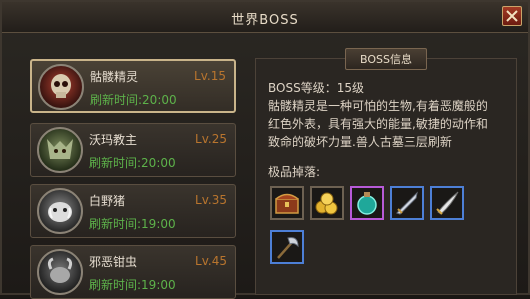 Image resolution: width=530 pixels, height=299 pixels. I want to click on close-icon, so click(512, 16).